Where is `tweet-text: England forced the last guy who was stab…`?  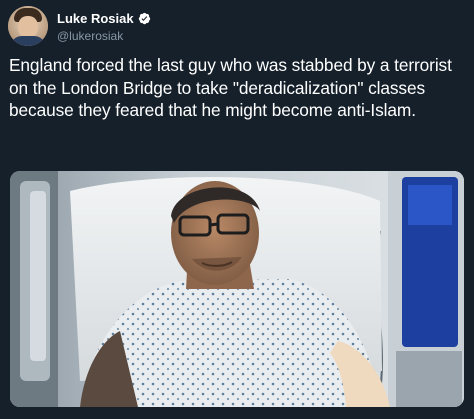
tweet-text: England forced the last guy who was stab… is located at coordinates (230, 87).